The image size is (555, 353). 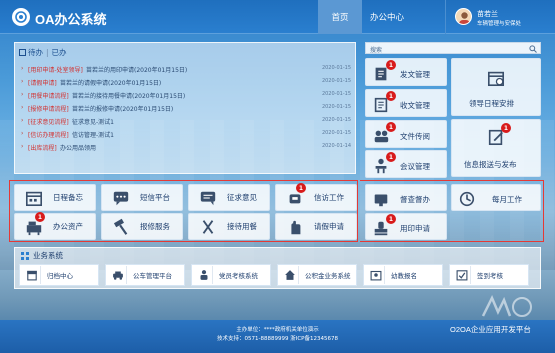 What do you see at coordinates (336, 146) in the screenshot?
I see `todo-item-date: 2020-01-14` at bounding box center [336, 146].